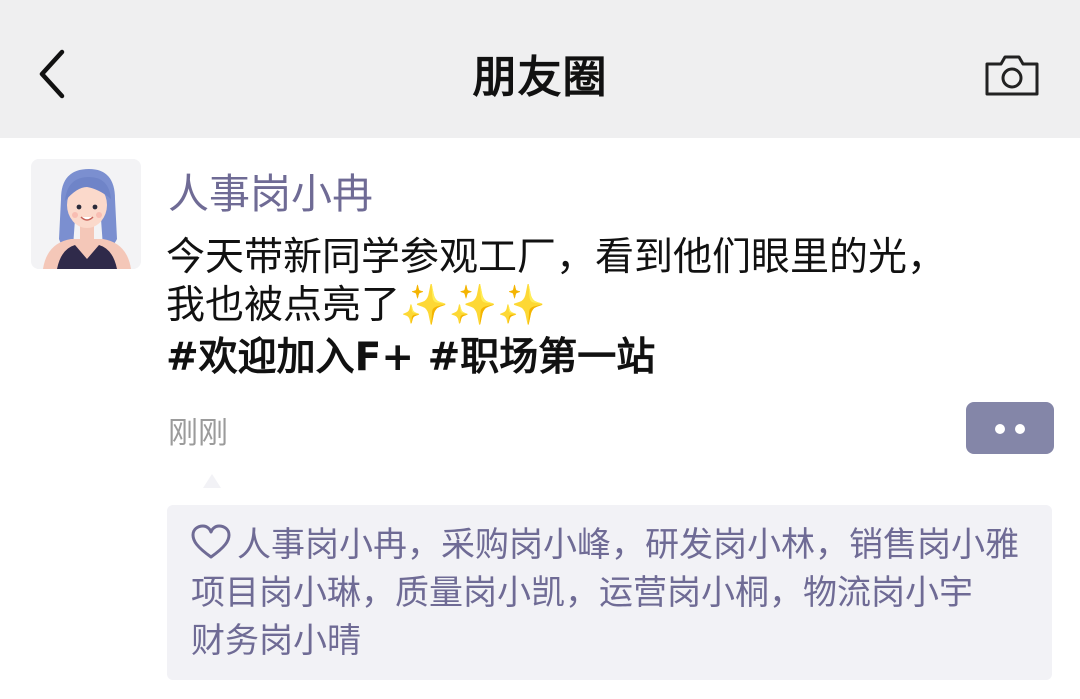  What do you see at coordinates (556, 306) in the screenshot?
I see `post-text-line: 我也被点亮了✨✨✨` at bounding box center [556, 306].